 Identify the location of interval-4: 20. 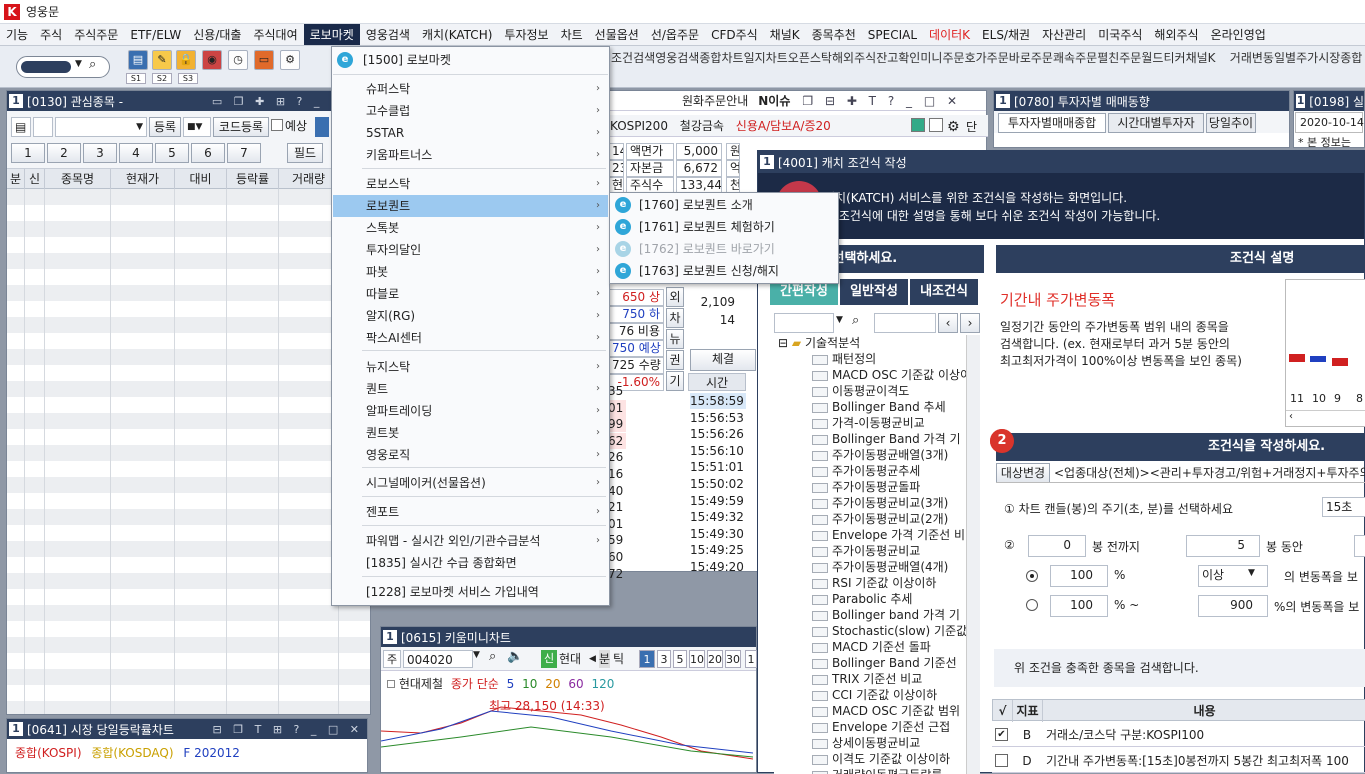
(715, 659).